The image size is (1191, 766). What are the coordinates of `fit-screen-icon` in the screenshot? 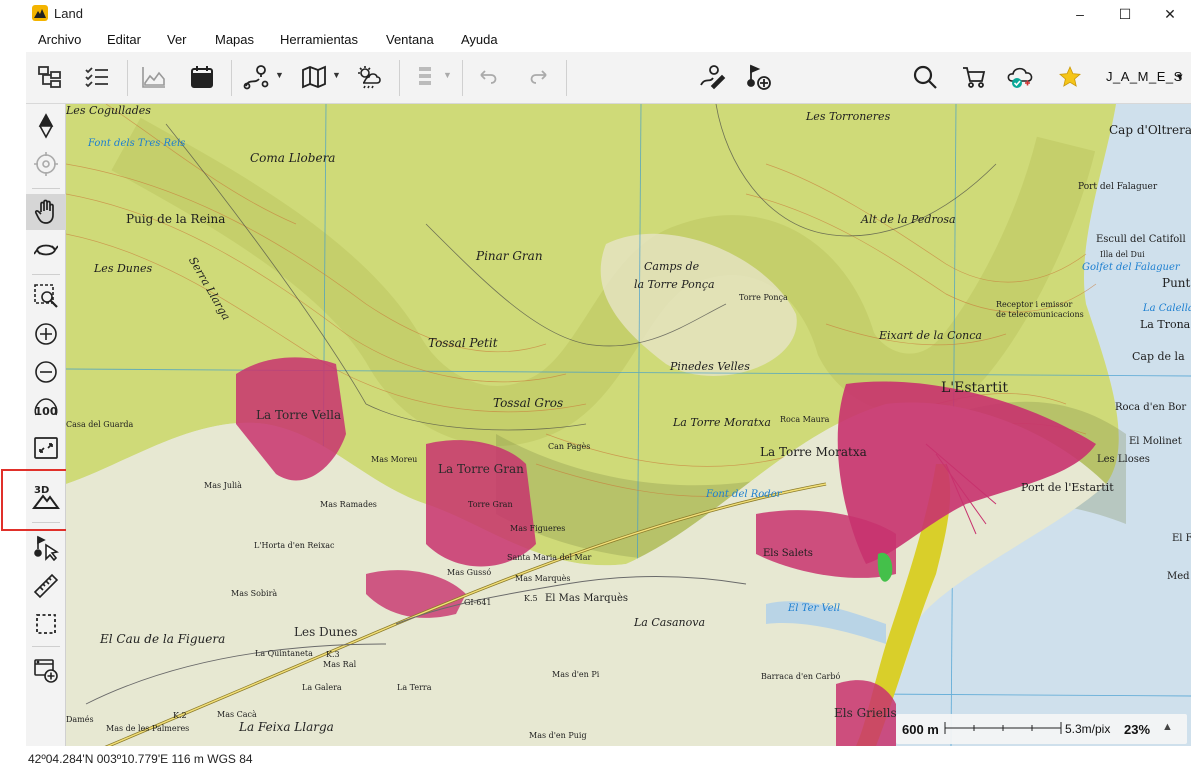 It's located at (46, 448).